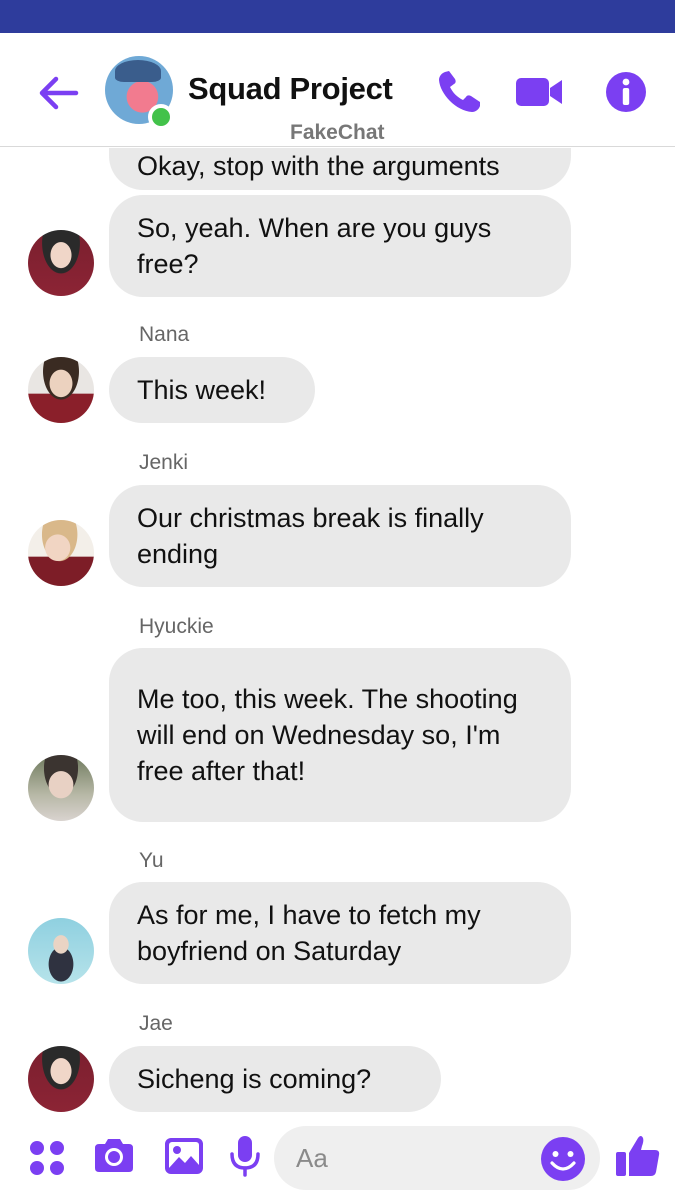 This screenshot has width=675, height=1200. I want to click on emoji-button, so click(563, 1159).